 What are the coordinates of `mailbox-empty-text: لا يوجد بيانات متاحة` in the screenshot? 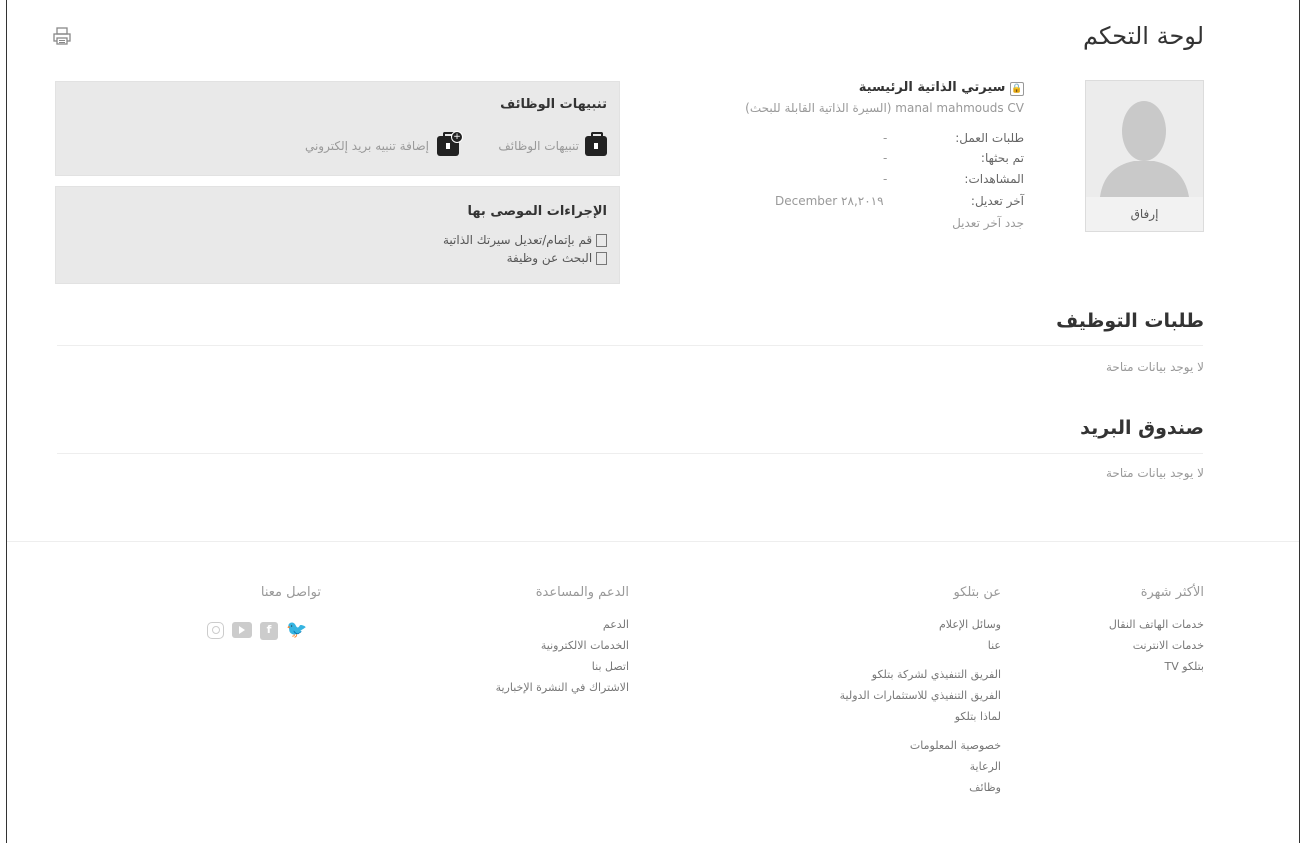 It's located at (1154, 473).